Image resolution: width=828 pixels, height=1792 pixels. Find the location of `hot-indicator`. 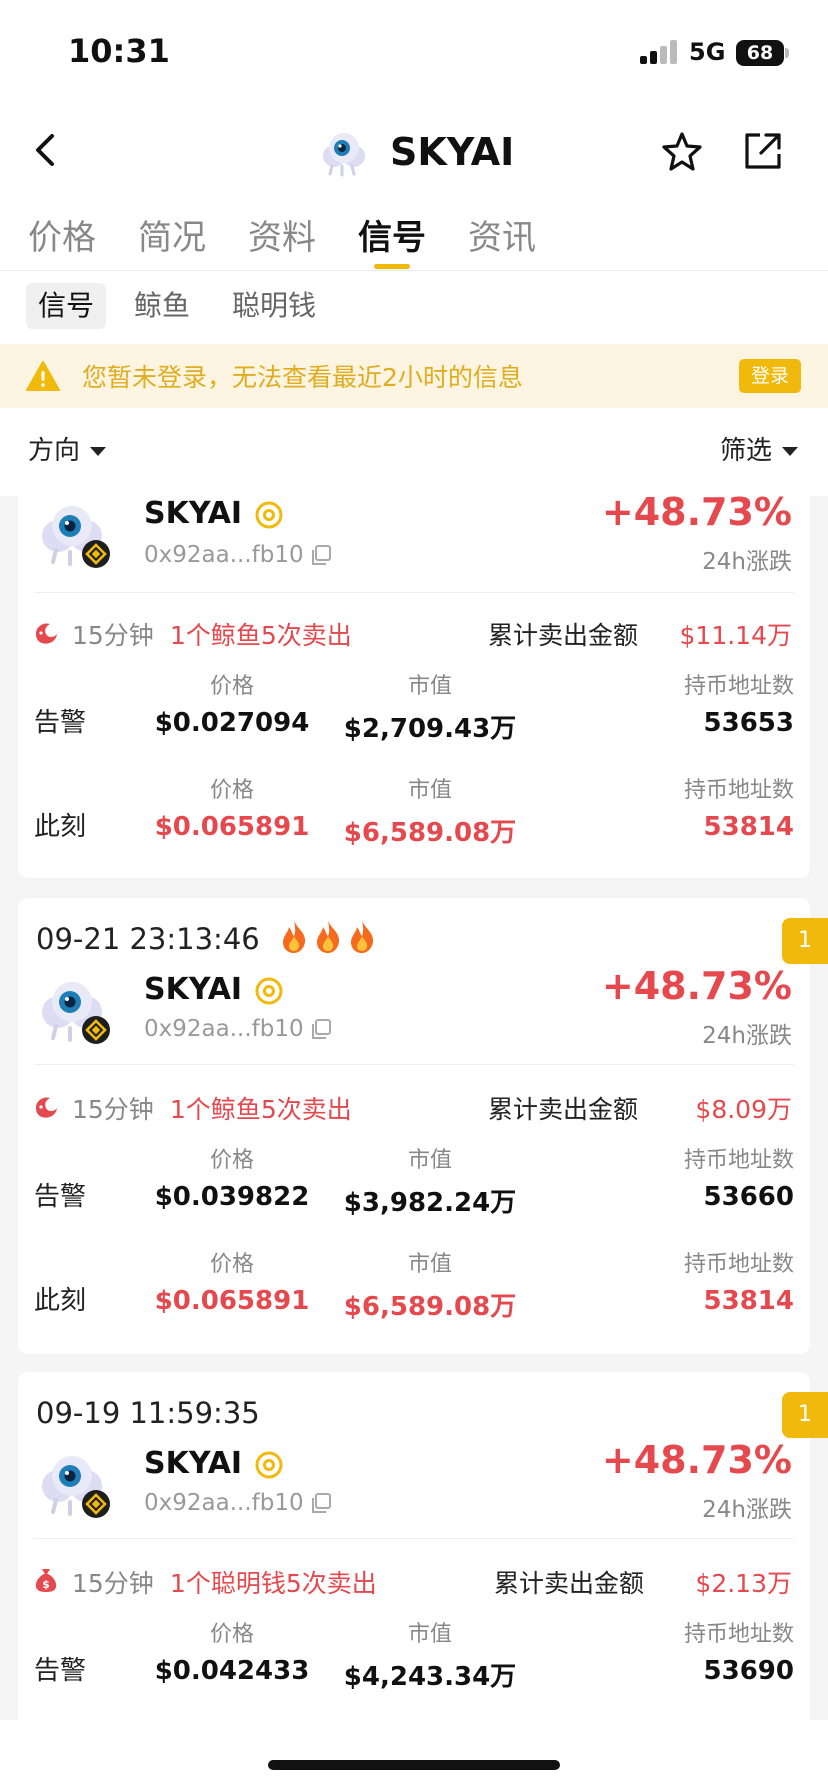

hot-indicator is located at coordinates (328, 936).